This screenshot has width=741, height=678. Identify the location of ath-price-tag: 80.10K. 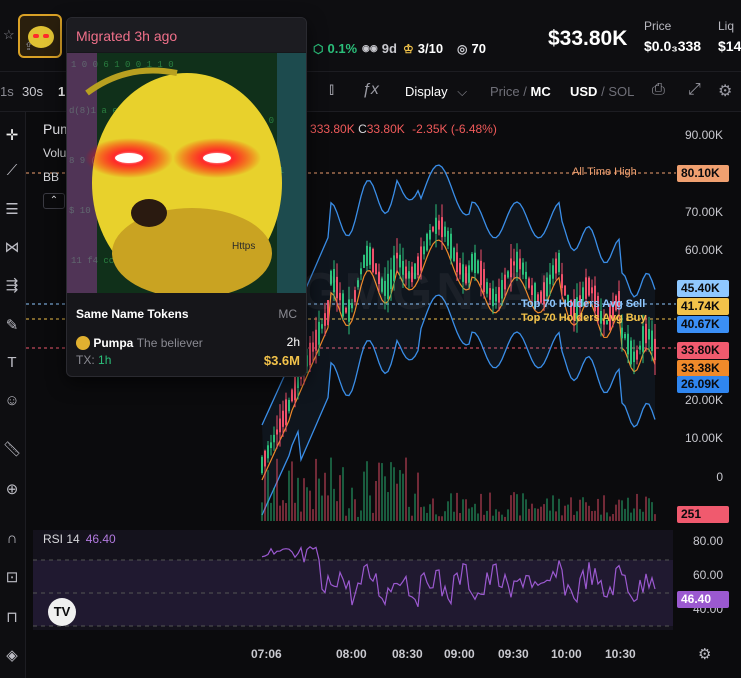
(703, 173).